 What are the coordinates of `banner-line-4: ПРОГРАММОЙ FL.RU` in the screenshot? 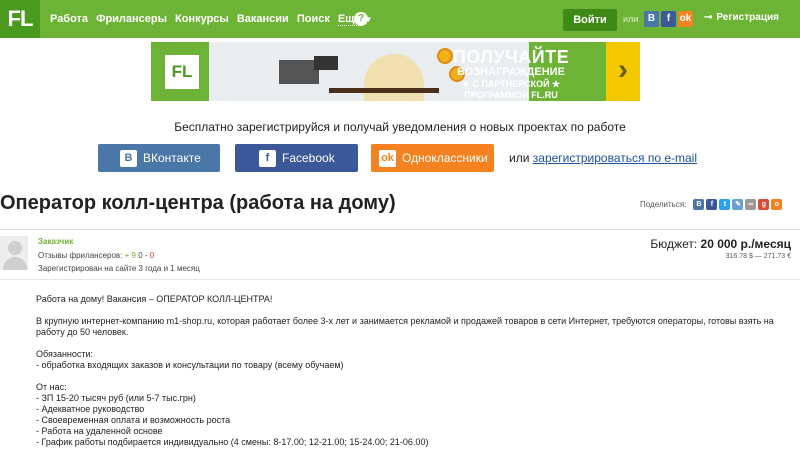 It's located at (511, 95).